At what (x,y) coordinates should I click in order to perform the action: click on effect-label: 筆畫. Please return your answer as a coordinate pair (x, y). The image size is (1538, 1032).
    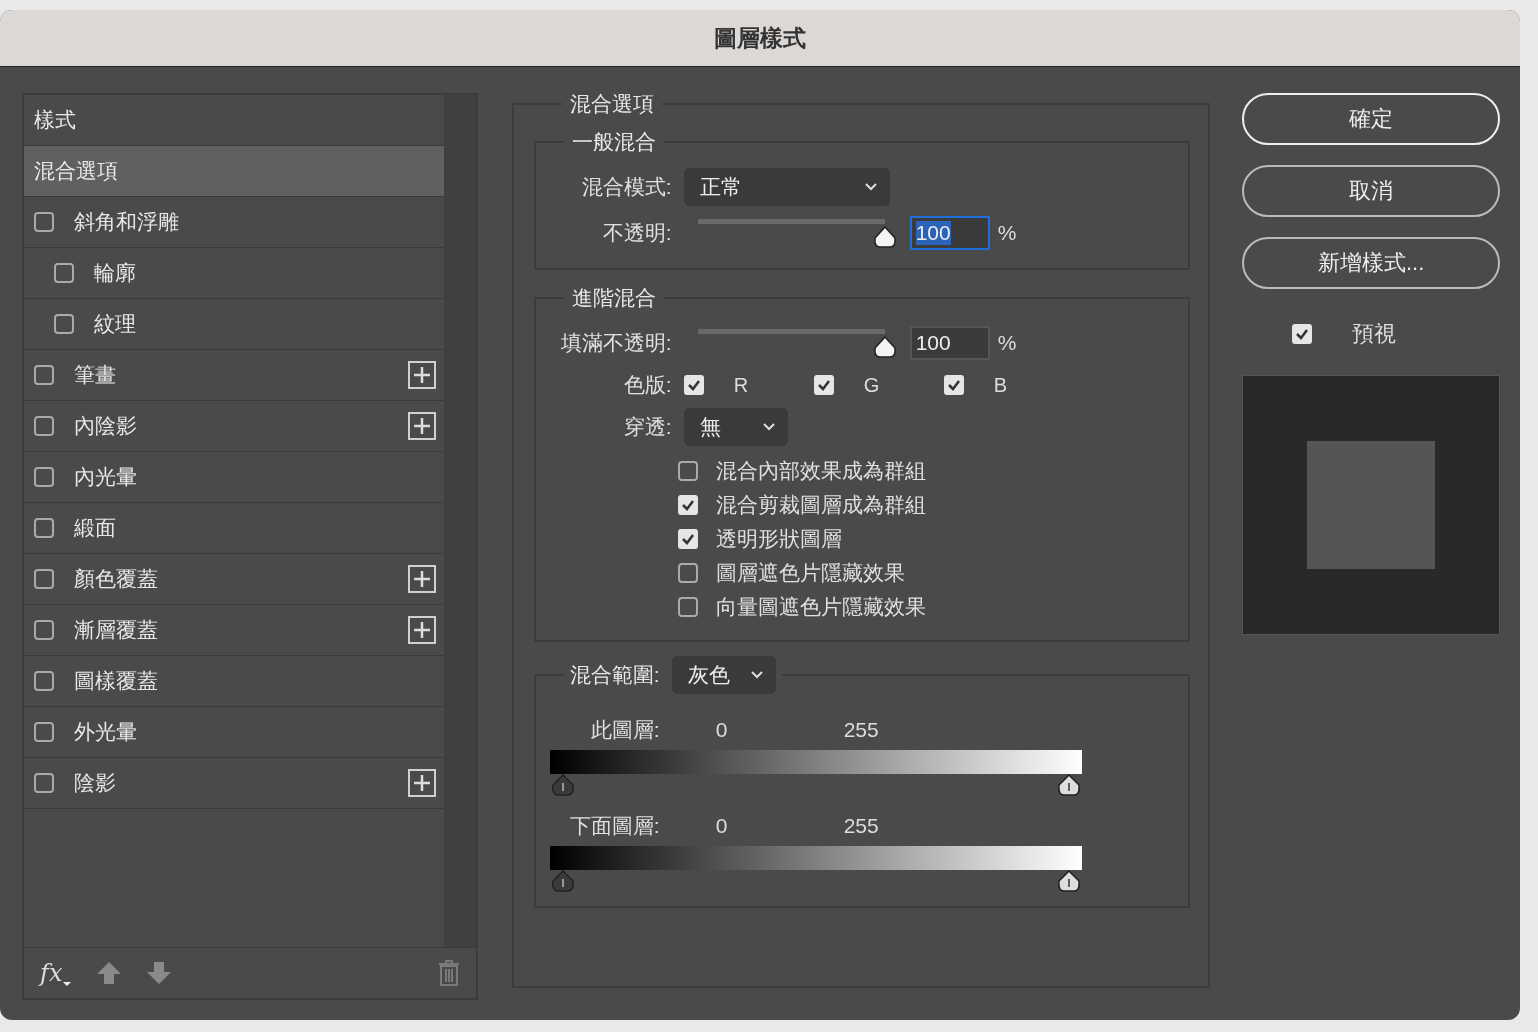
    Looking at the image, I should click on (95, 375).